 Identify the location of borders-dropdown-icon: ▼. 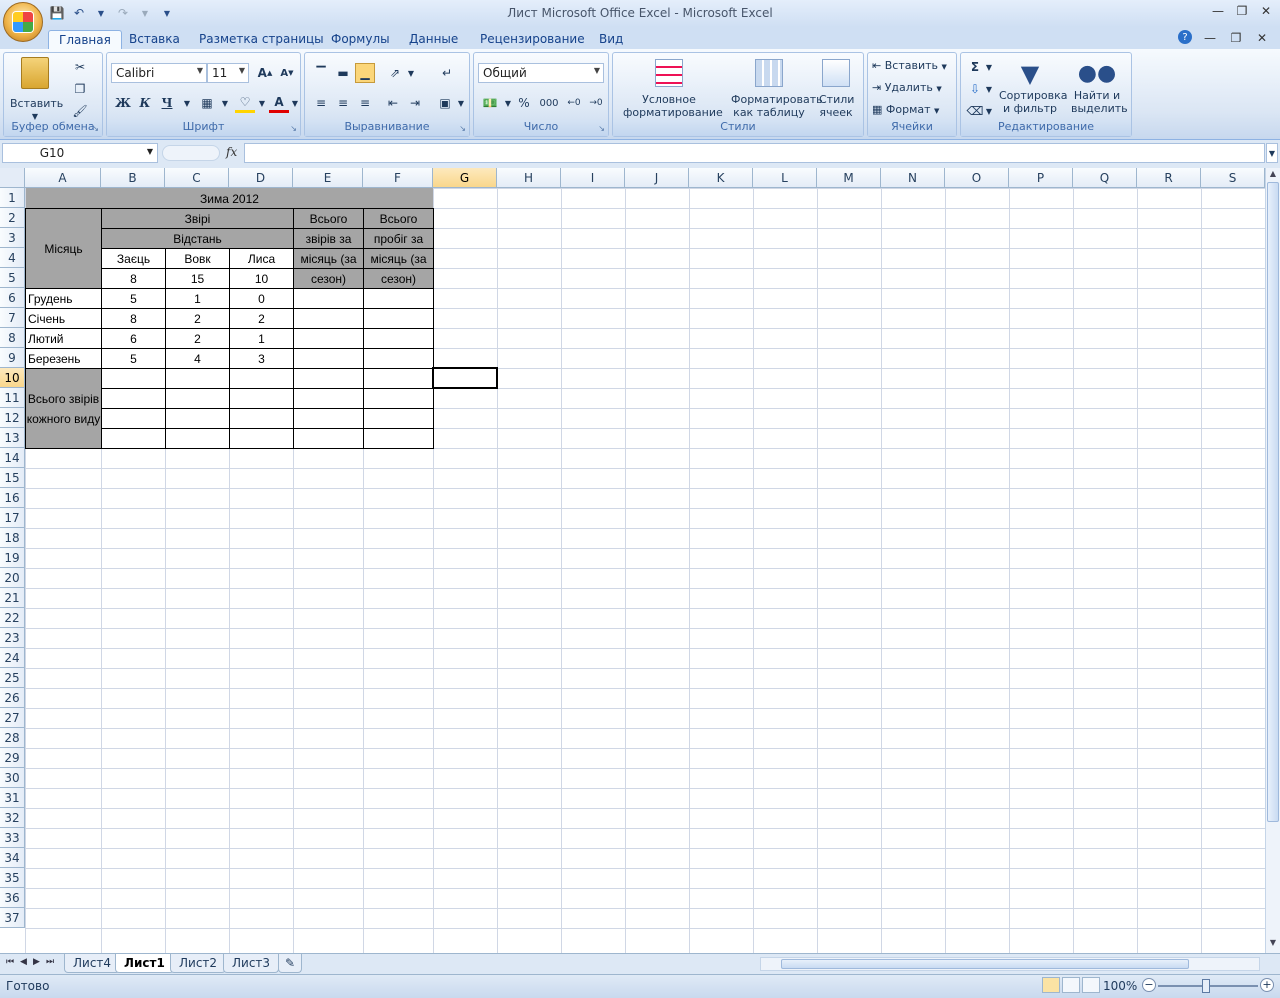
(225, 103).